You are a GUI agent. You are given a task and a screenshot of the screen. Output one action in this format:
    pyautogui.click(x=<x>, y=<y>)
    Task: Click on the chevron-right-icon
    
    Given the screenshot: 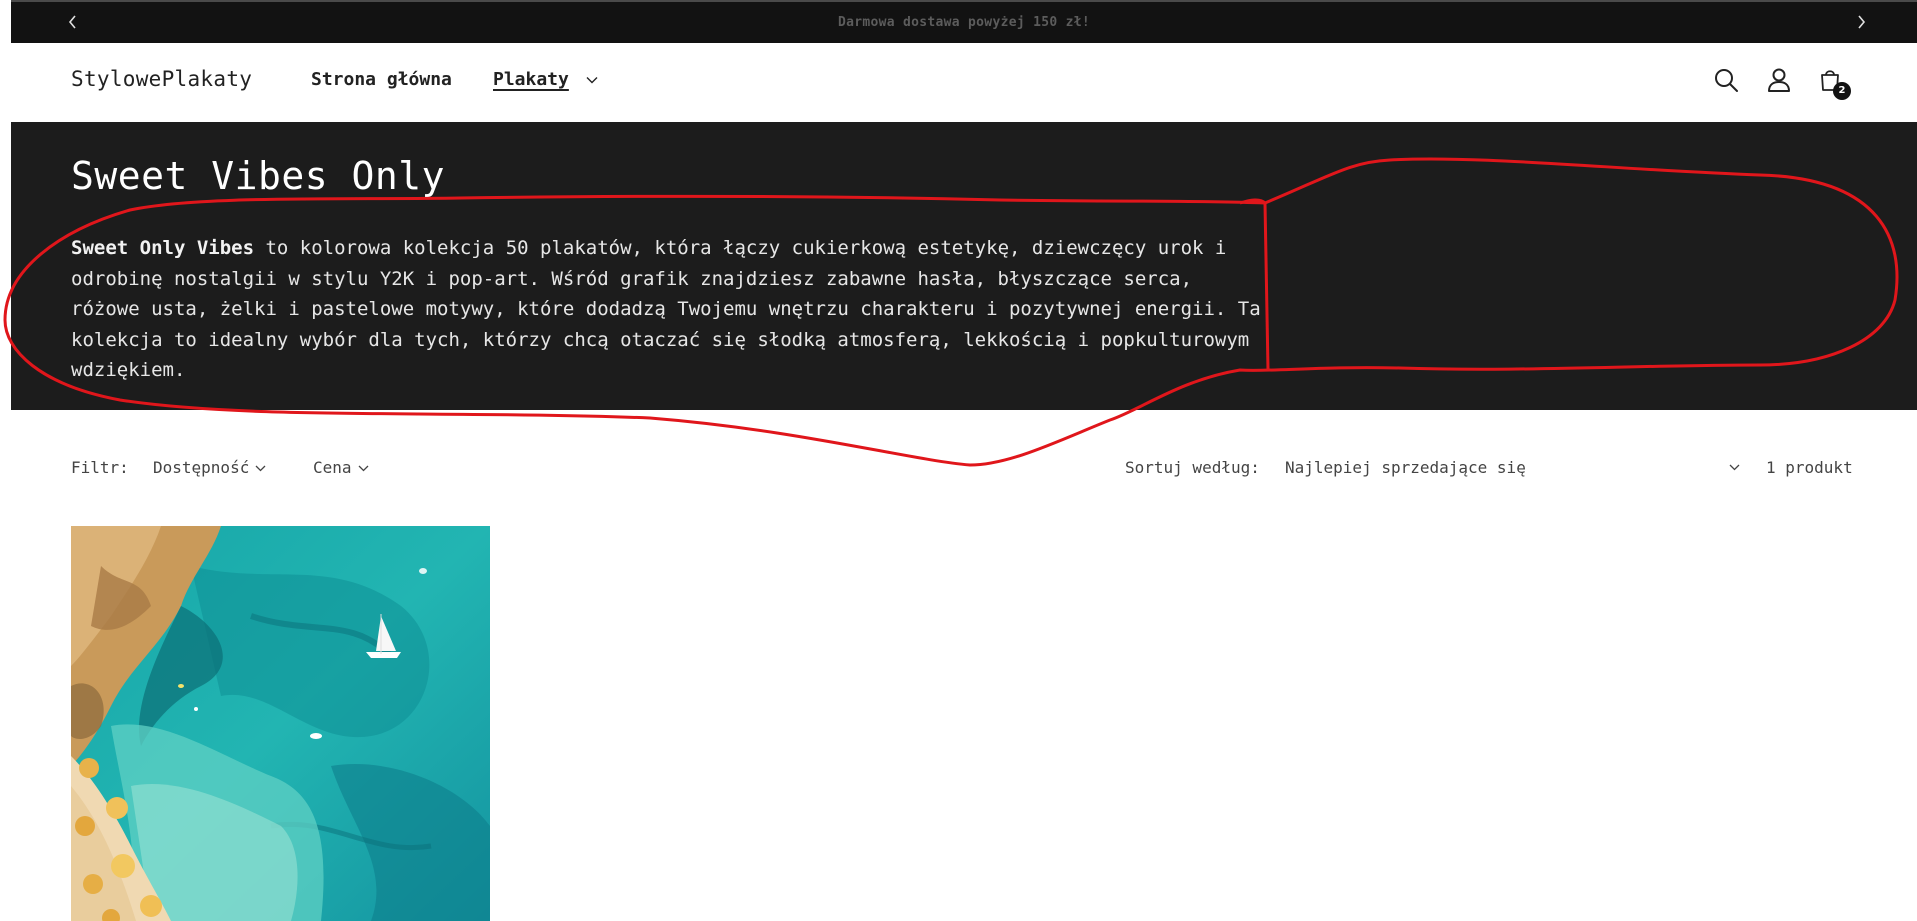 What is the action you would take?
    pyautogui.click(x=1862, y=22)
    